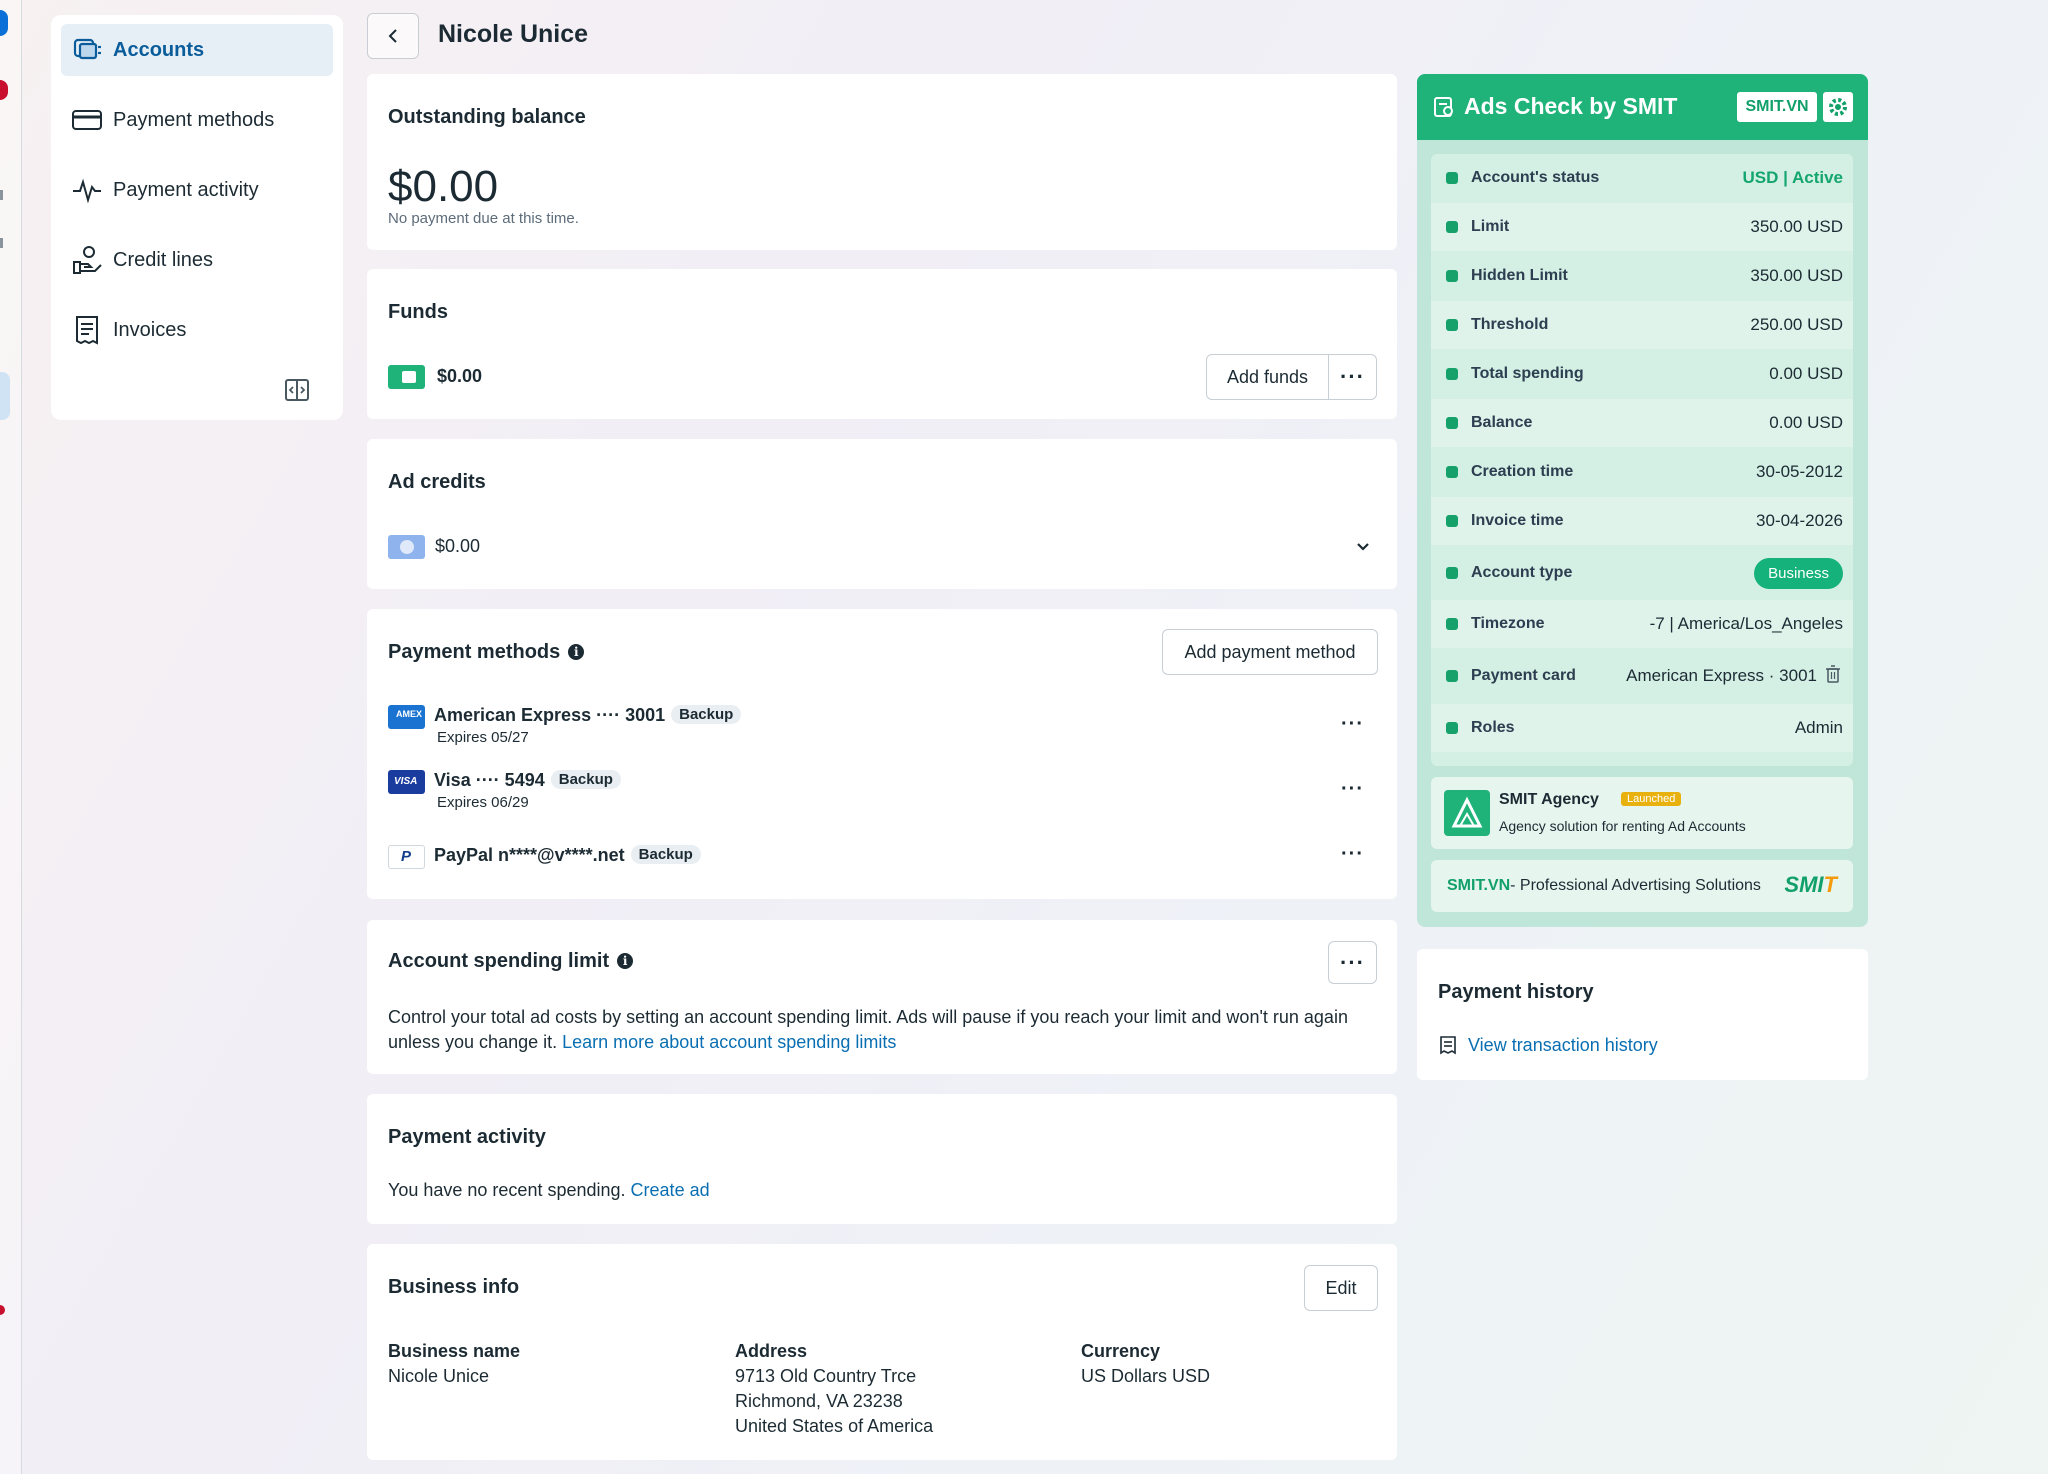 This screenshot has height=1474, width=2048. Describe the element at coordinates (729, 1042) in the screenshot. I see `learn-more-link: Learn more about account spending limits` at that location.